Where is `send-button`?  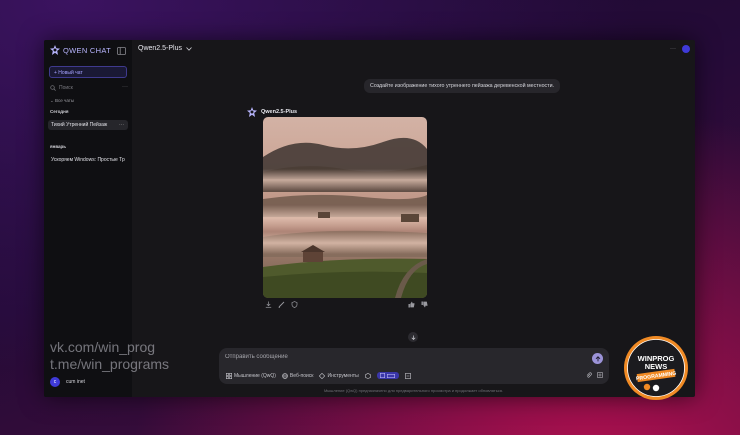
send-button is located at coordinates (597, 358).